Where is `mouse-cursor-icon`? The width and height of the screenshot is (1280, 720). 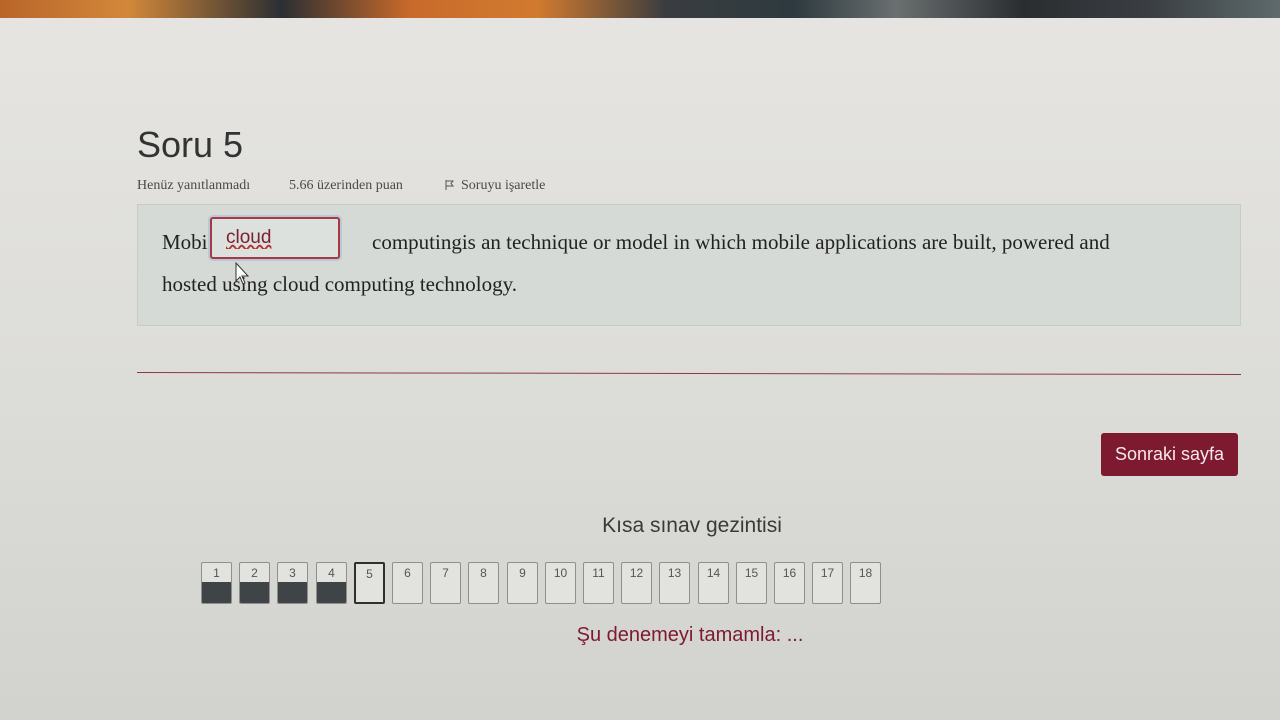 mouse-cursor-icon is located at coordinates (242, 273).